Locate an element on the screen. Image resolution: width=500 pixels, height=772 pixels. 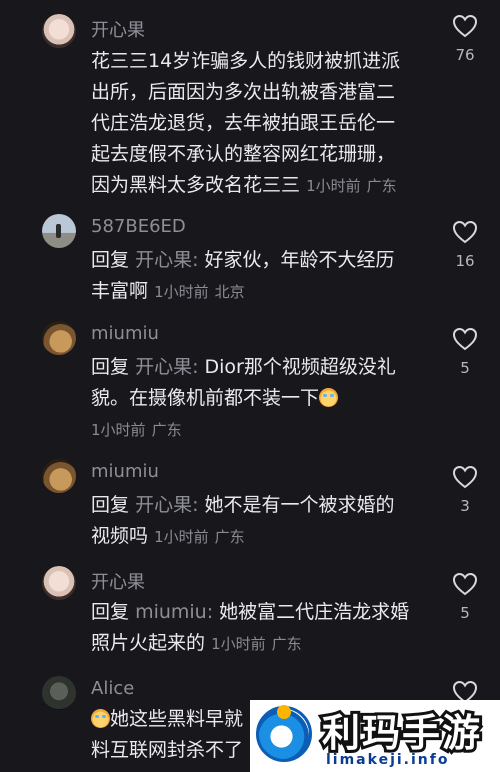
comment-username: 587BE6ED is located at coordinates (138, 226).